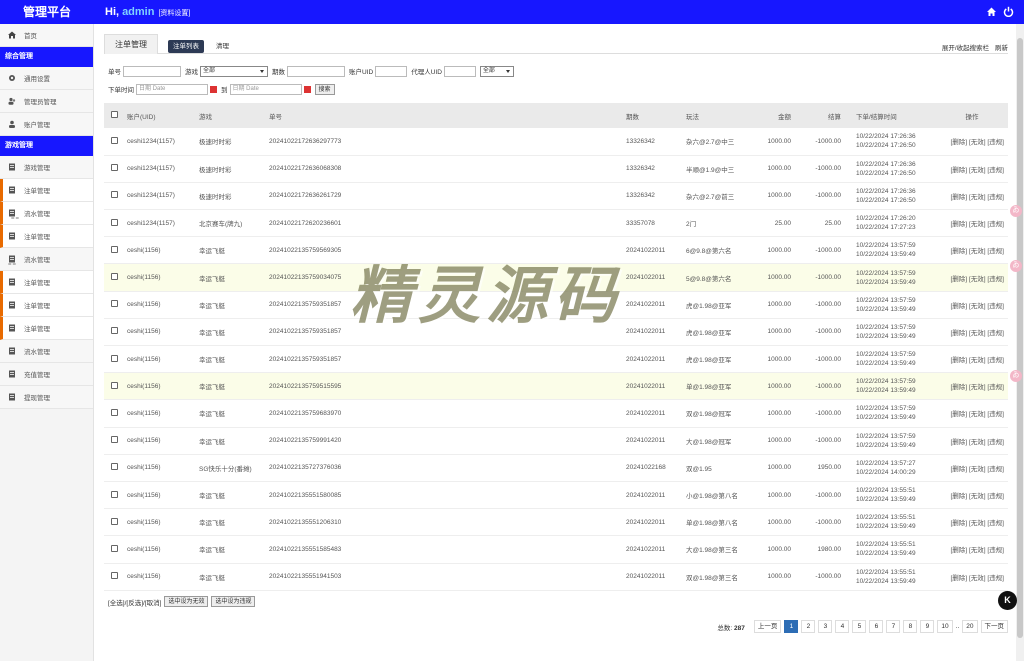  I want to click on page-button: 10, so click(945, 626).